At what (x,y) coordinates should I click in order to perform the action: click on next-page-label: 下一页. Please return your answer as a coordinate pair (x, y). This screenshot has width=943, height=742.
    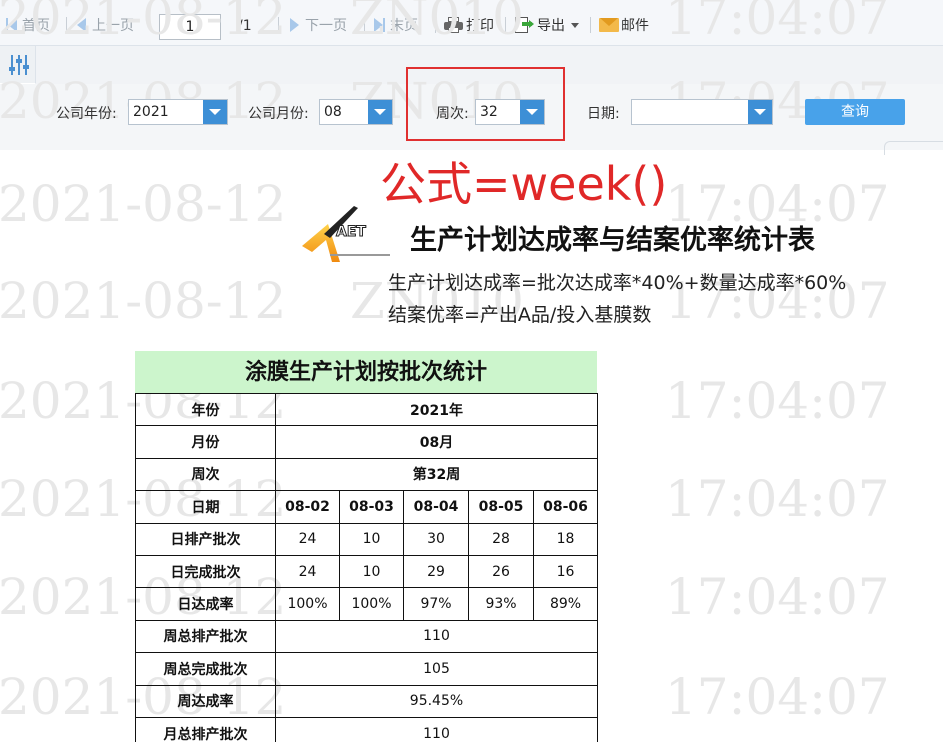
    Looking at the image, I should click on (326, 26).